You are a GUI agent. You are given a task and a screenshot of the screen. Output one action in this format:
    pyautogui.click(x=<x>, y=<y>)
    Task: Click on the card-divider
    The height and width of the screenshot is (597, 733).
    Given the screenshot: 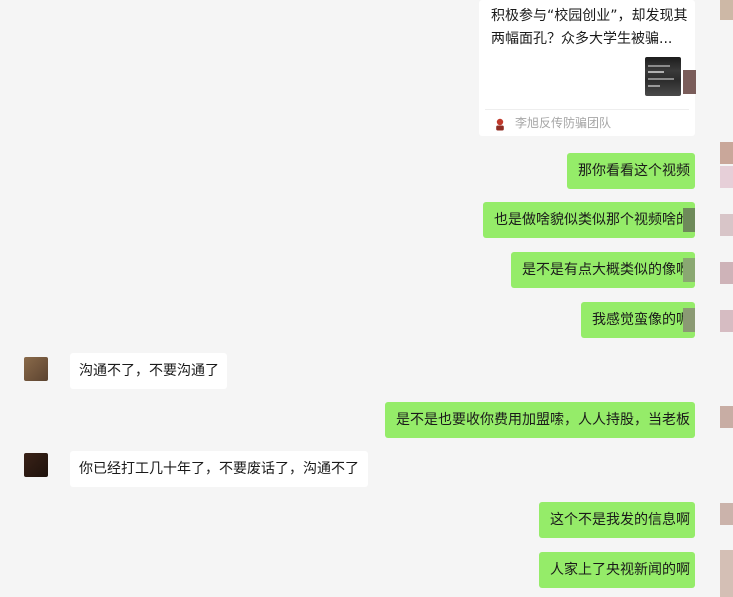 What is the action you would take?
    pyautogui.click(x=587, y=109)
    